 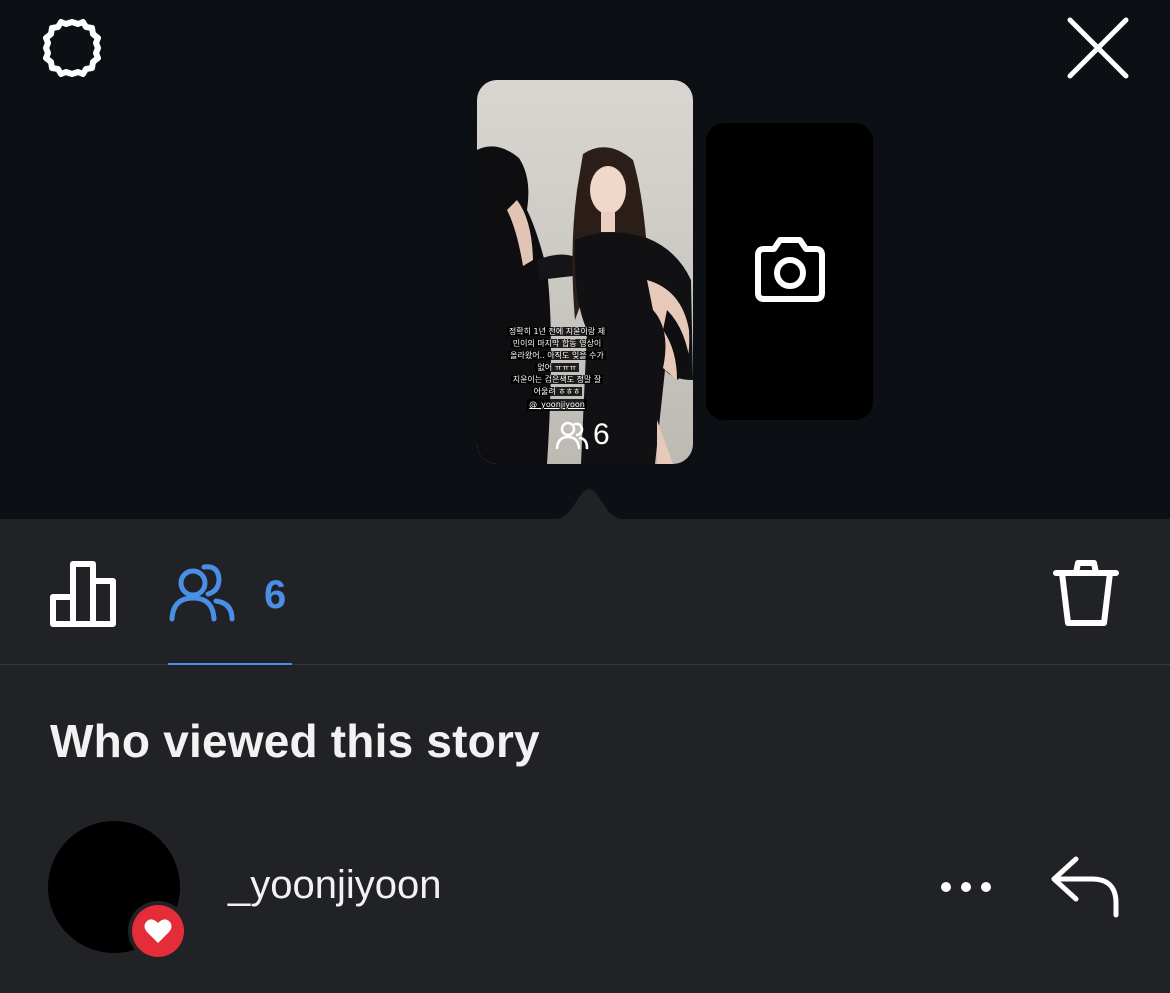 I want to click on heart-icon, so click(x=158, y=931).